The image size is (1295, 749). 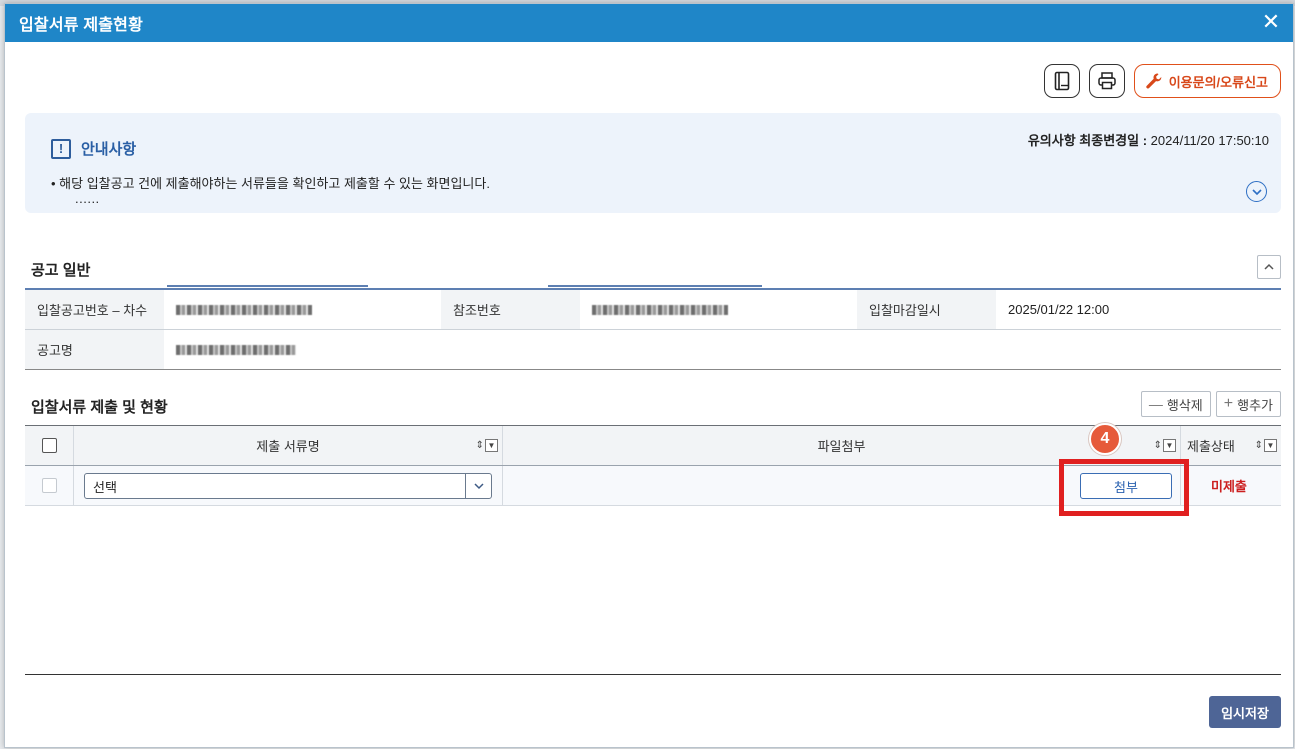 I want to click on doc-name-column-header: 제출 서류명, so click(x=288, y=446).